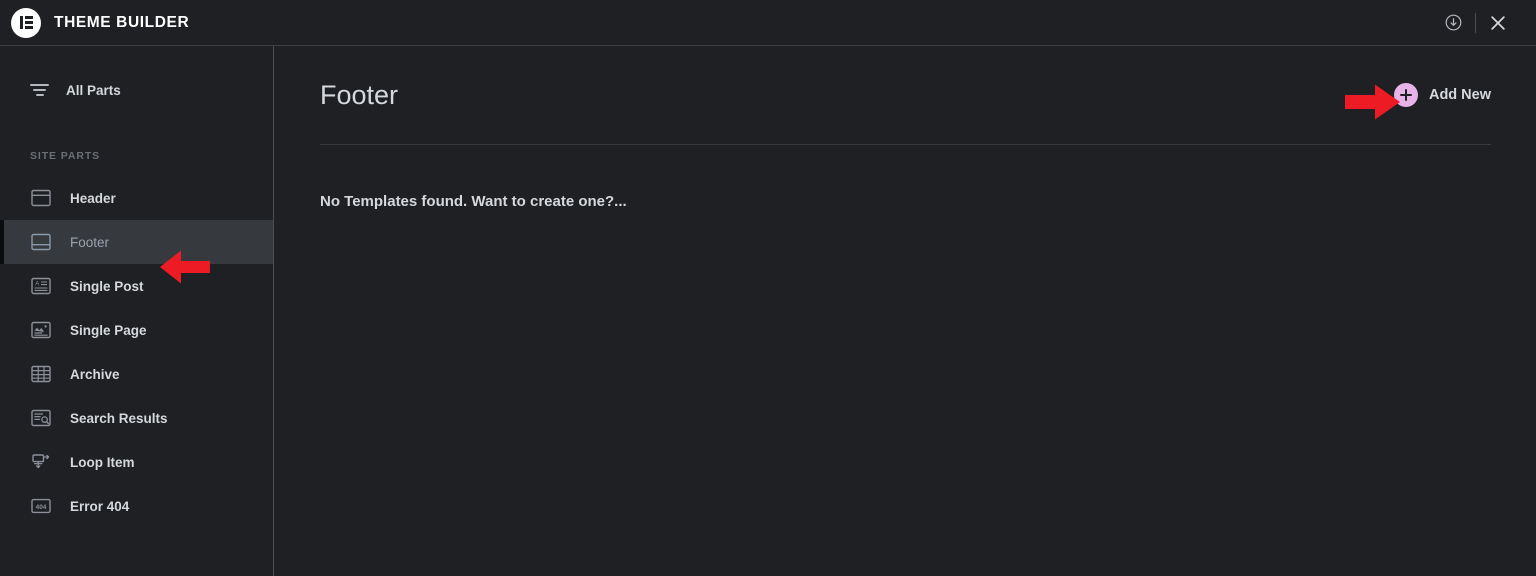 This screenshot has height=576, width=1536. I want to click on save-changes-button, so click(1453, 23).